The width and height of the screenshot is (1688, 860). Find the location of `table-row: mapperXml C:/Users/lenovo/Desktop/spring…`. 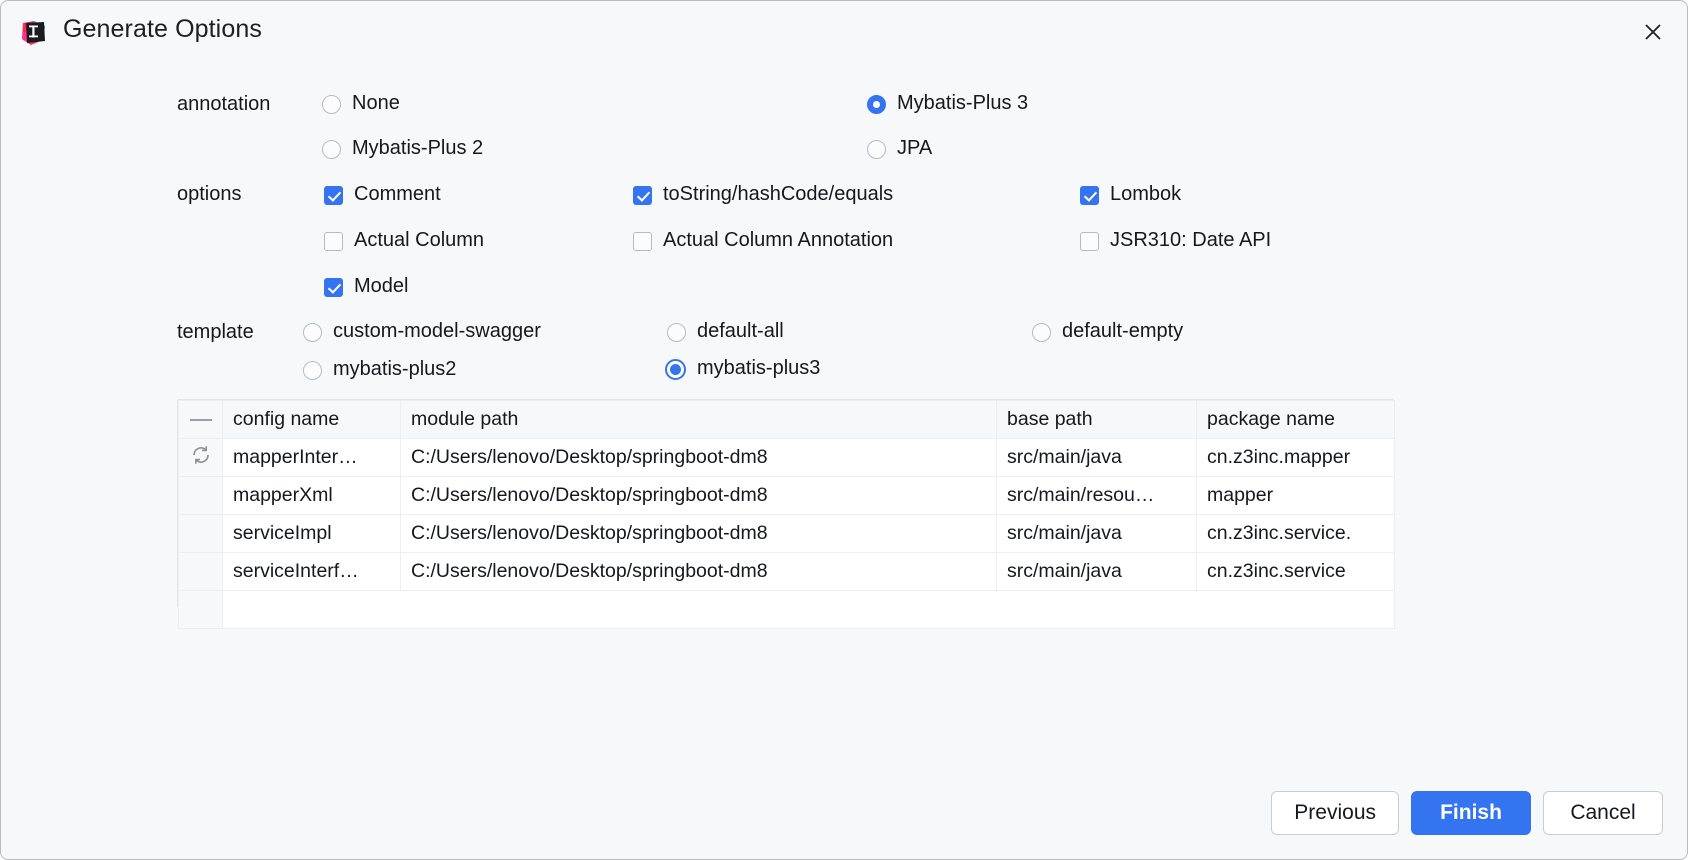

table-row: mapperXml C:/Users/lenovo/Desktop/spring… is located at coordinates (786, 495).